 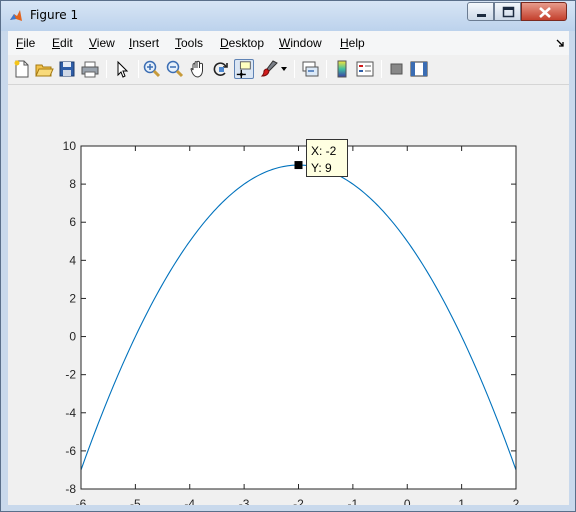 I want to click on menu-desktop-accel: D, so click(x=224, y=43).